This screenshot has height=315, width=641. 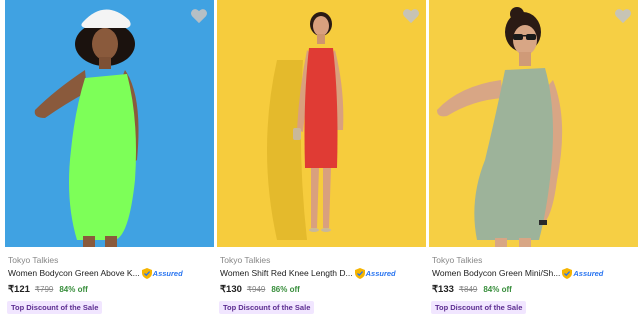 I want to click on price-row: ₹130 ₹949 86% off, so click(x=260, y=289).